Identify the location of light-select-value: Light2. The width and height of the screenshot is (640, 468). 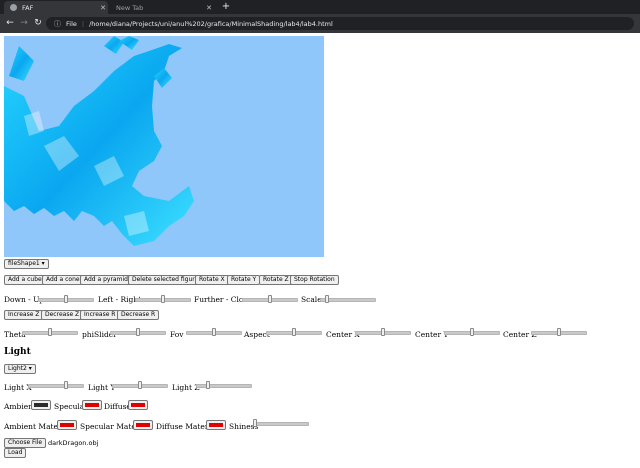
(17, 368).